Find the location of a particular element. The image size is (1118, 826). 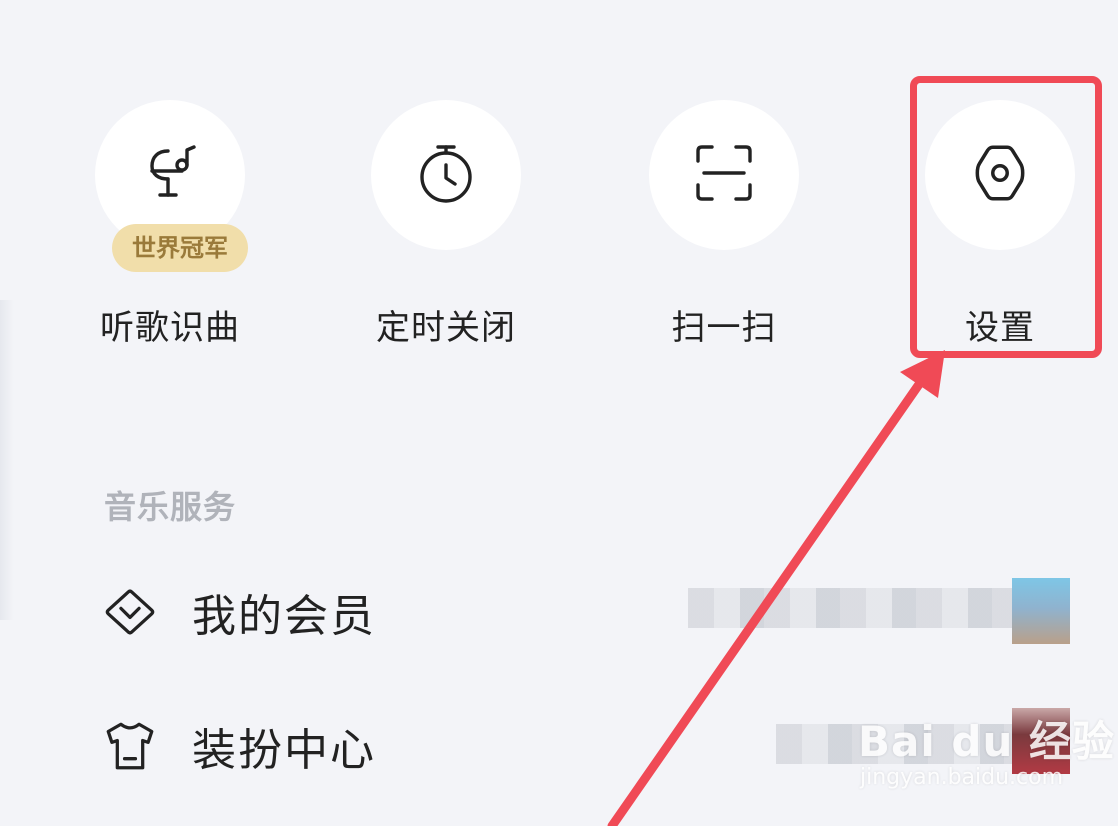

timer-label: 定时关闭 is located at coordinates (446, 328).